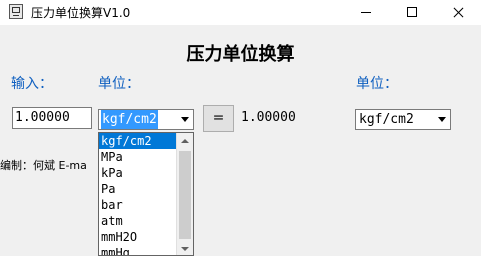 Image resolution: width=481 pixels, height=256 pixels. Describe the element at coordinates (43, 165) in the screenshot. I see `author-footer: 编制：何斌 E-ma` at that location.